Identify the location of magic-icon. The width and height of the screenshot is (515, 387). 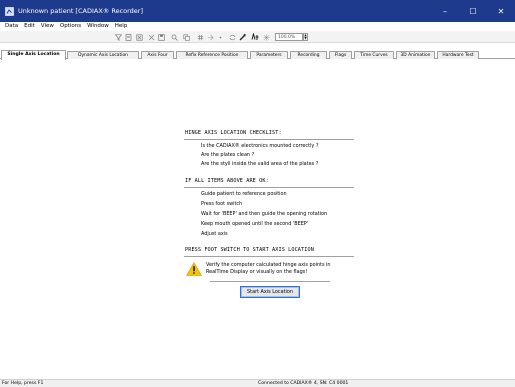
(242, 37).